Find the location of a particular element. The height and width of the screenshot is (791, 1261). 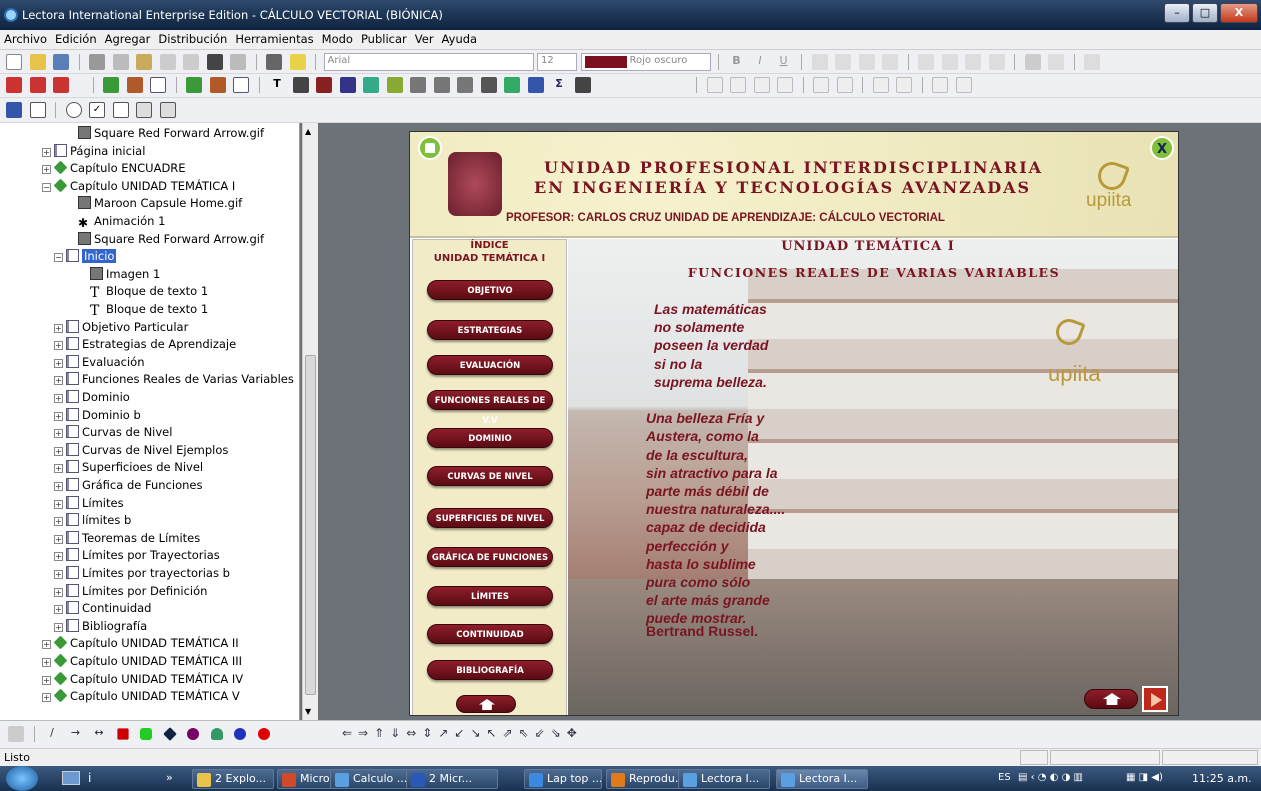

diamond-icon is located at coordinates (169, 734).